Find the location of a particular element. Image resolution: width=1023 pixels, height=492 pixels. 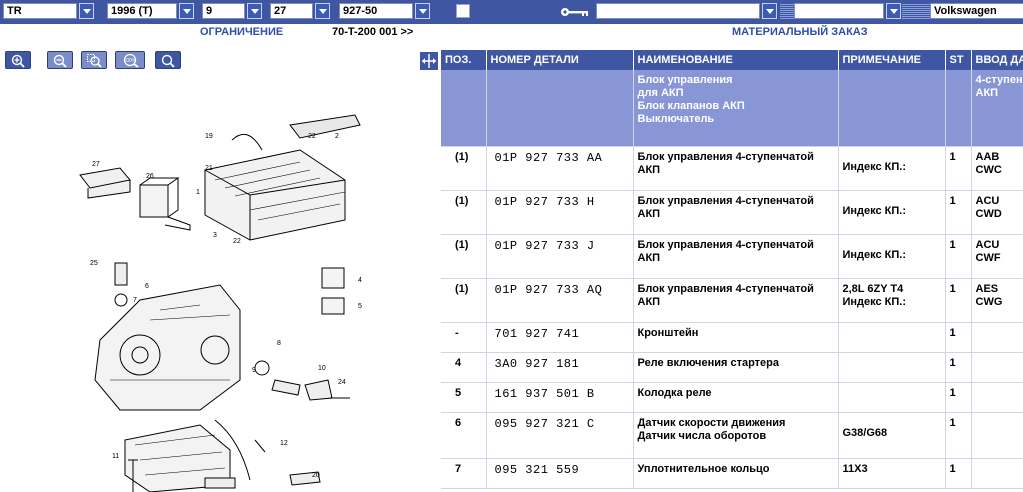

cell-name-line: АКП is located at coordinates (649, 301).